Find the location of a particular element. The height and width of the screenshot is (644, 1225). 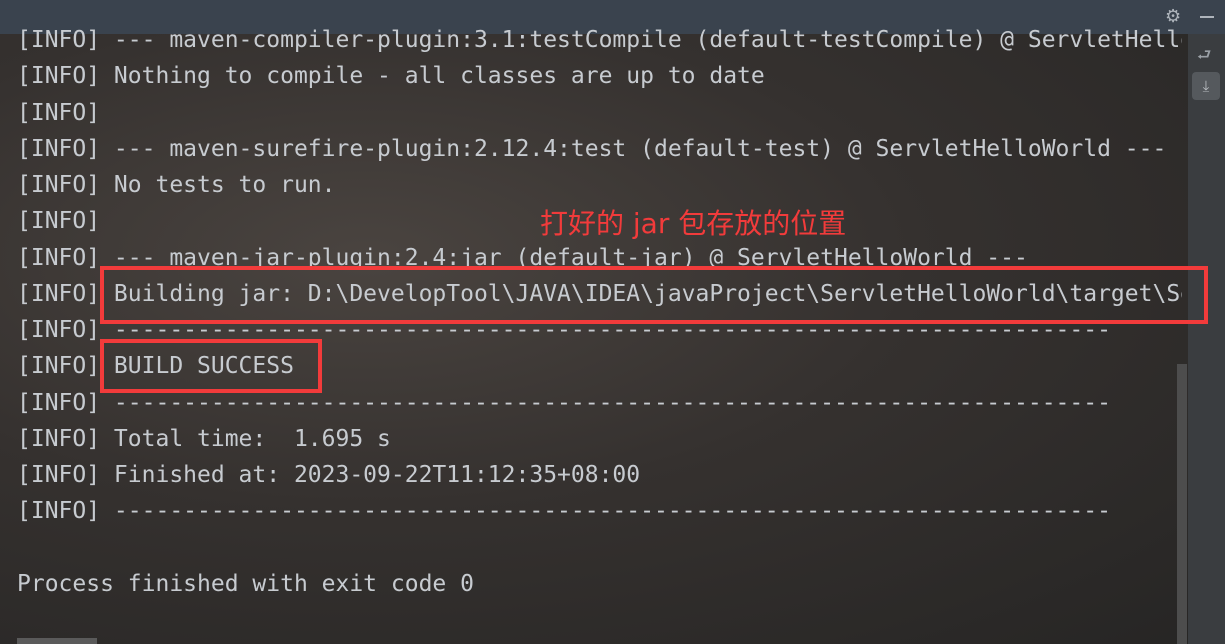

annotation-text: 打好的 jar 包存放的位置 is located at coordinates (693, 223).